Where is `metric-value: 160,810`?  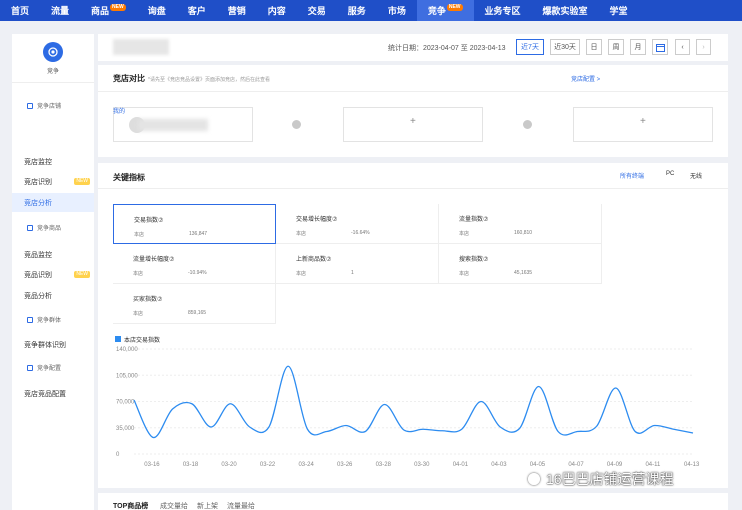
metric-value: 160,810 is located at coordinates (523, 233).